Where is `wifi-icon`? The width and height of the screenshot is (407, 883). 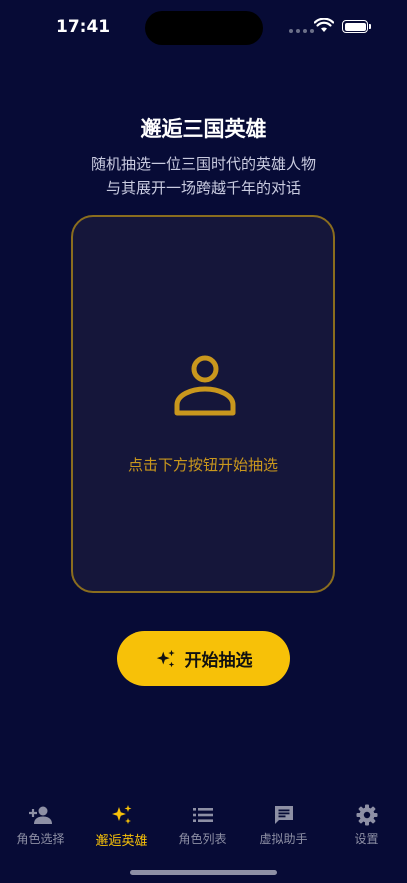 wifi-icon is located at coordinates (324, 25).